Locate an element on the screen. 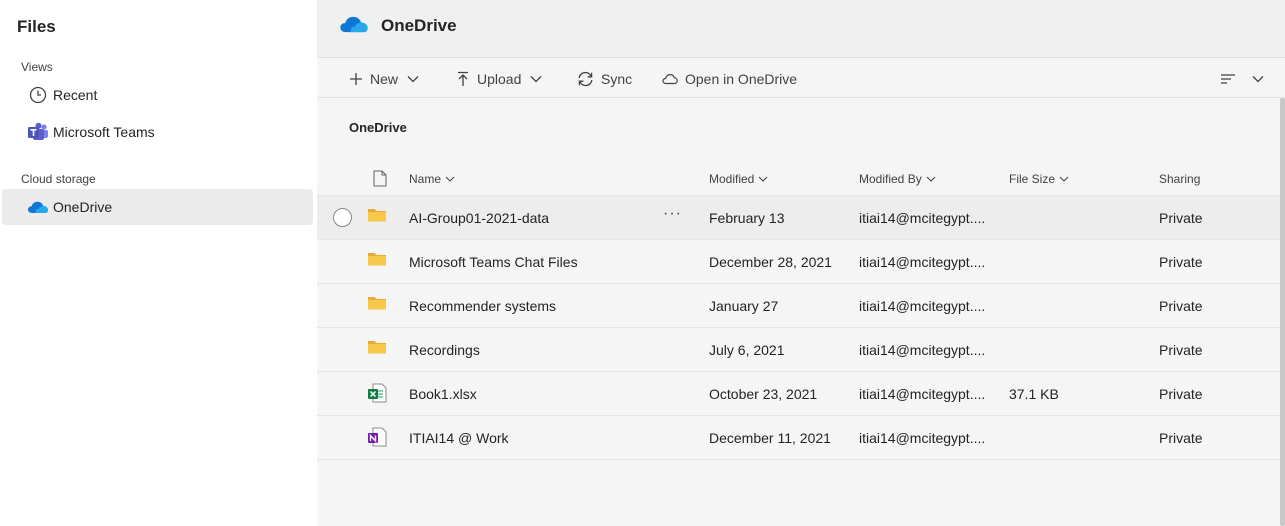 This screenshot has width=1285, height=526. file-modified: July 6, 2021 is located at coordinates (747, 350).